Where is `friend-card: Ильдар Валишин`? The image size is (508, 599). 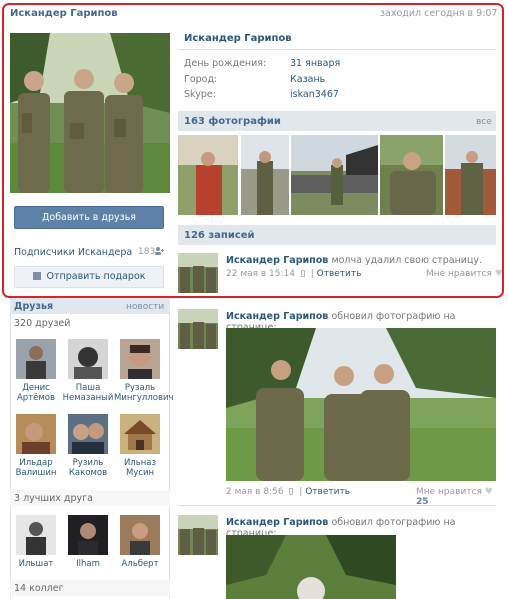
friend-card: Ильдар Валишин is located at coordinates (36, 446).